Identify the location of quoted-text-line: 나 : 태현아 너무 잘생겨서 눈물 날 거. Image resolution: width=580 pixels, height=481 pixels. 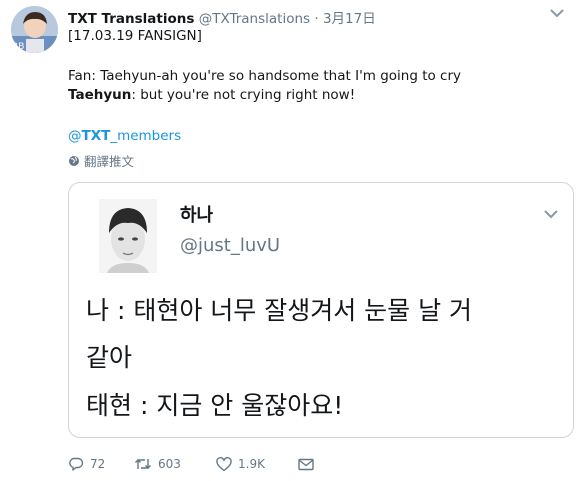
(279, 310).